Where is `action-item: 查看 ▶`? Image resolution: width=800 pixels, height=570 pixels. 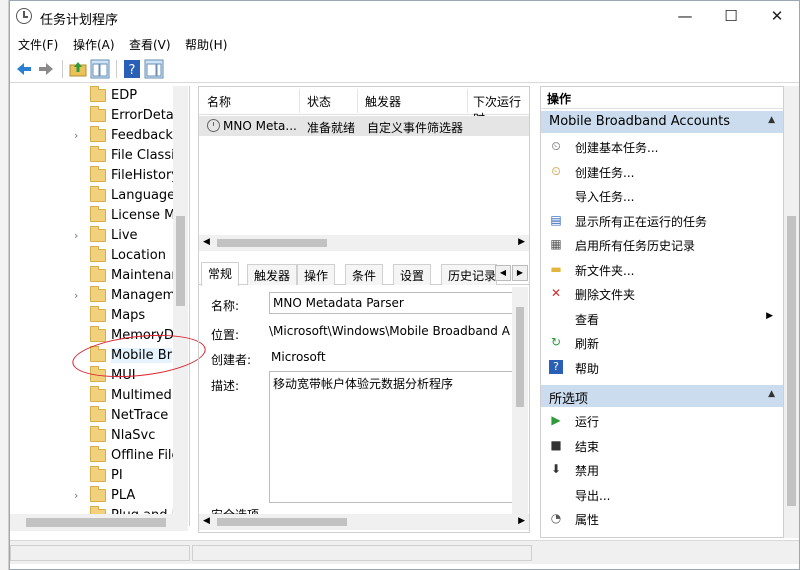 action-item: 查看 ▶ is located at coordinates (662, 319).